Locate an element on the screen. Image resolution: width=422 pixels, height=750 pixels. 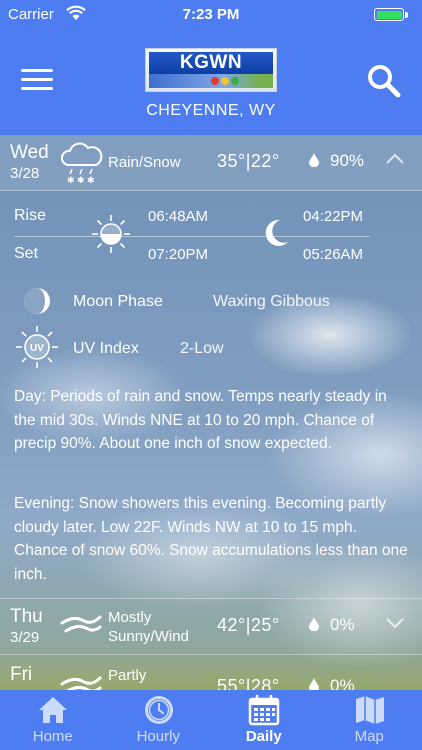
rise-label: Rise is located at coordinates (30, 215).